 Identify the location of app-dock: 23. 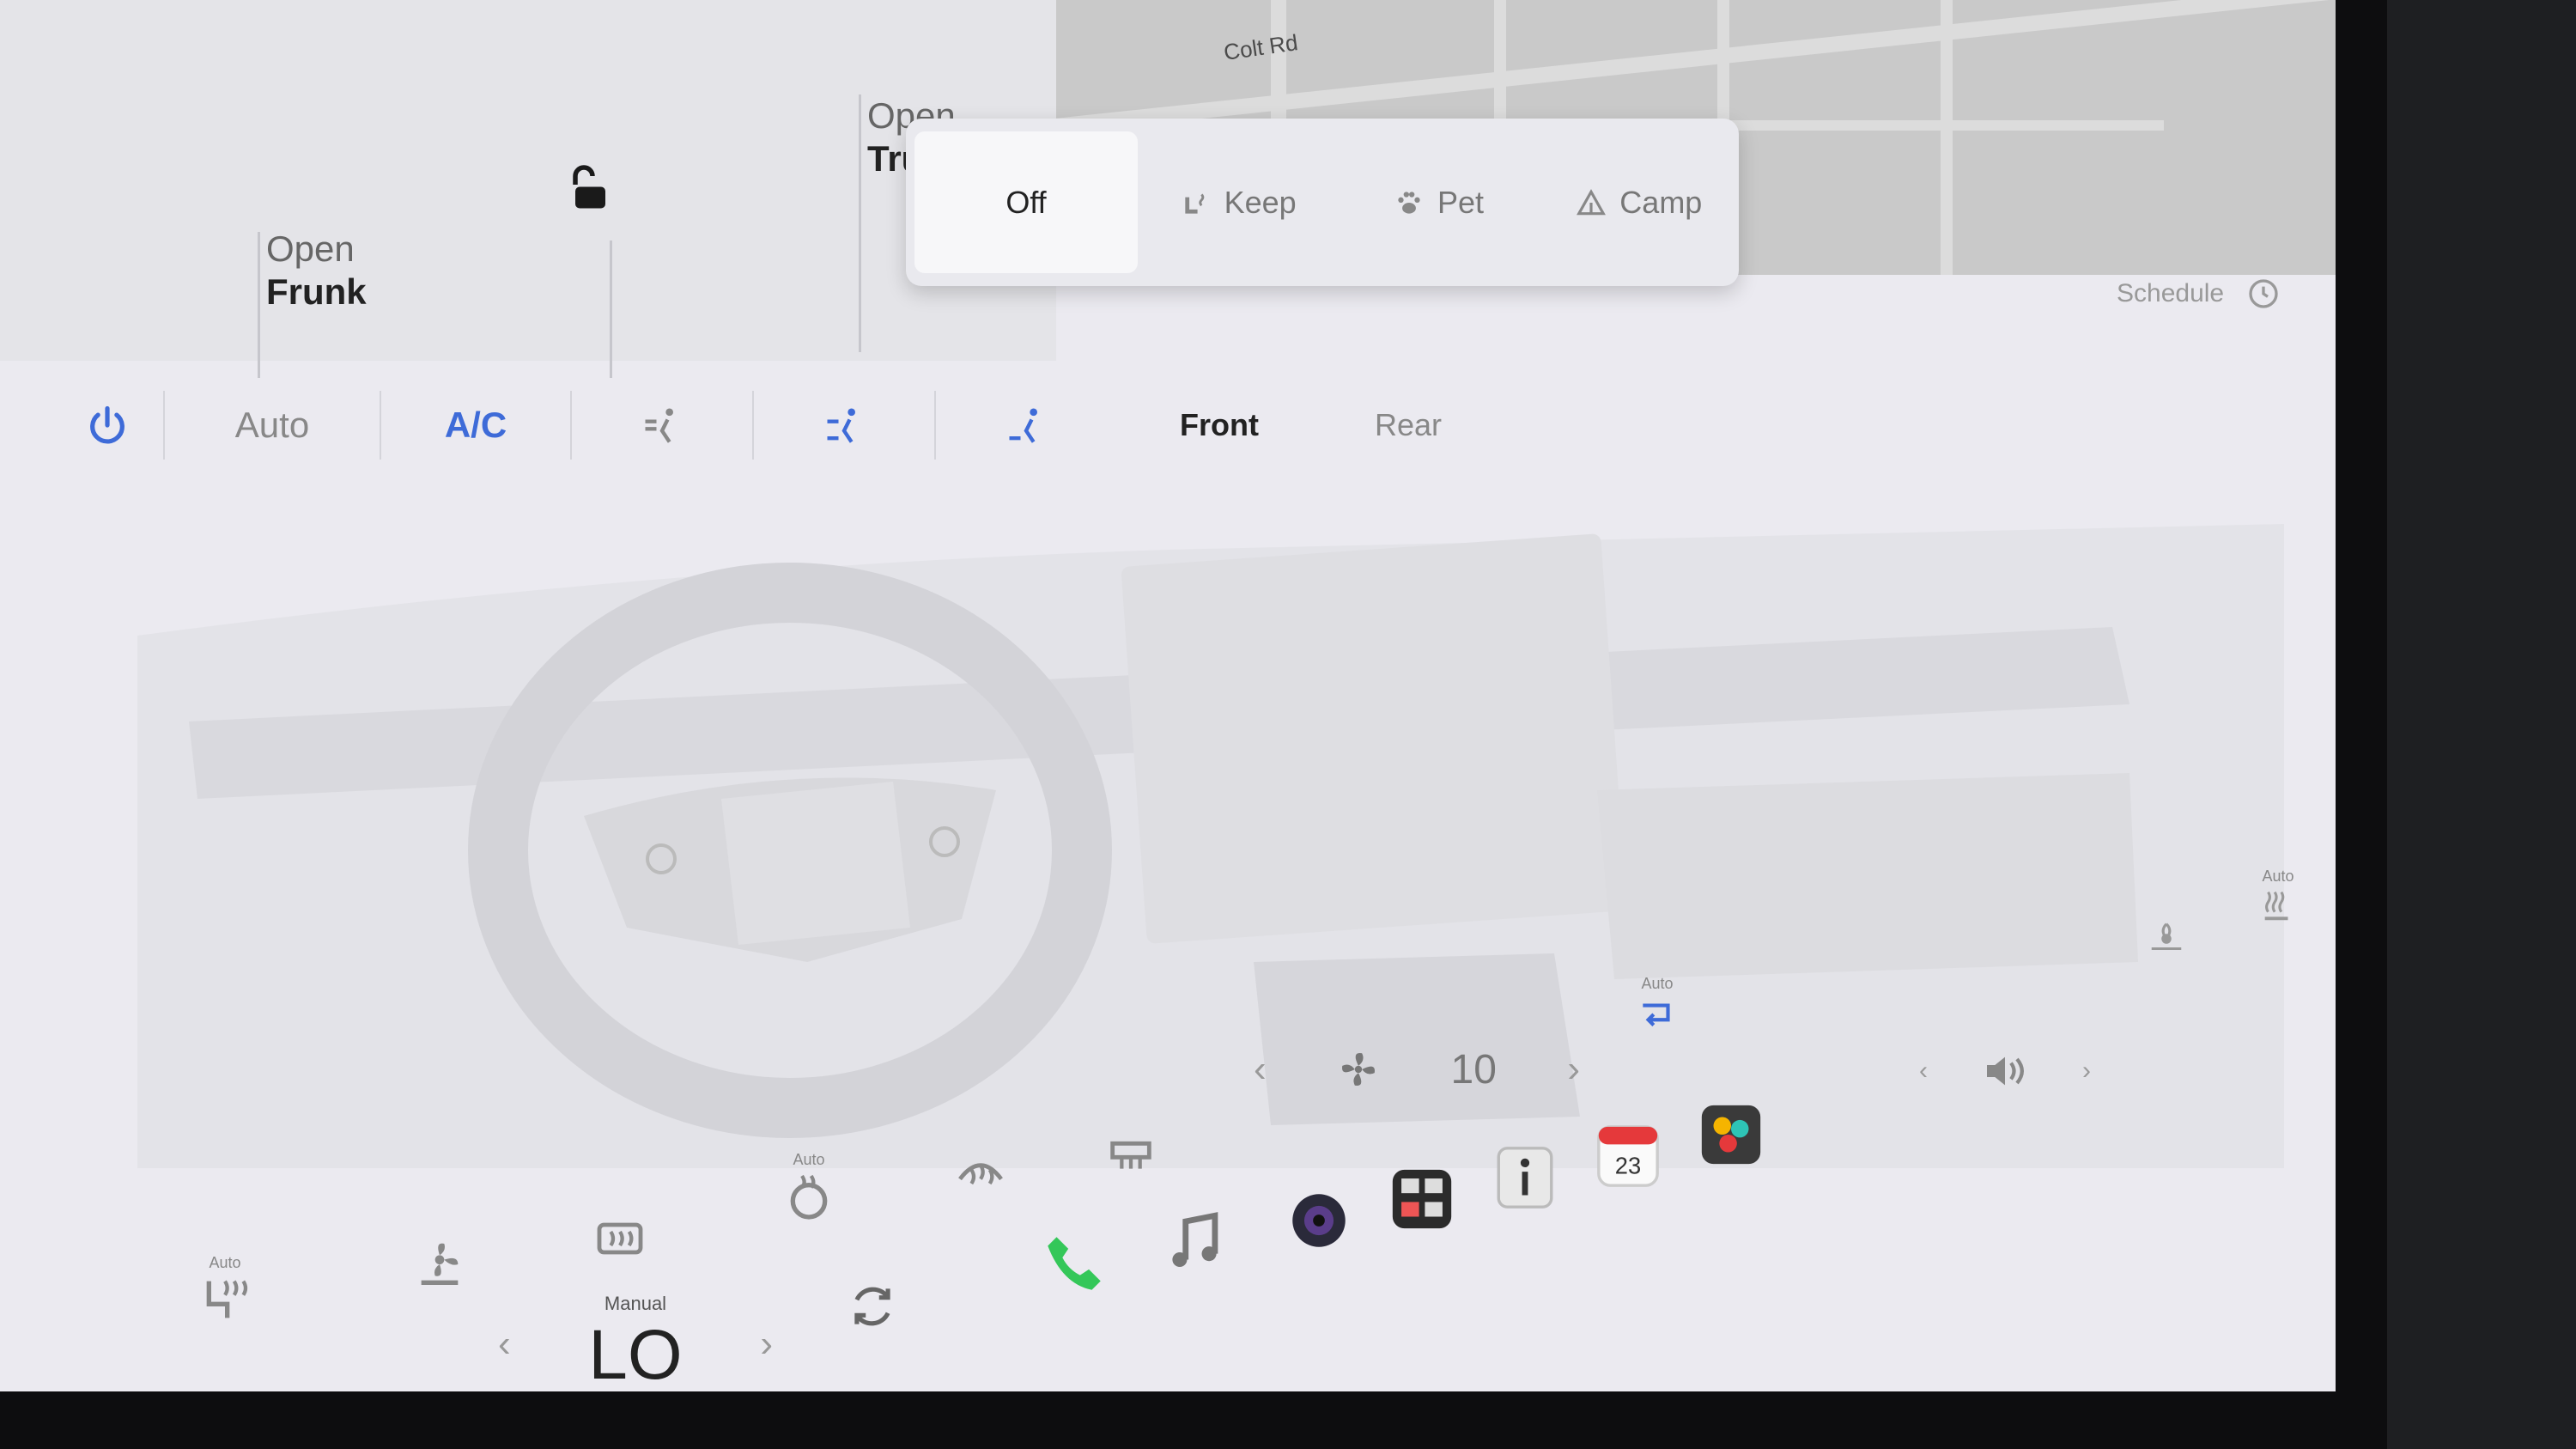
(1400, 1194).